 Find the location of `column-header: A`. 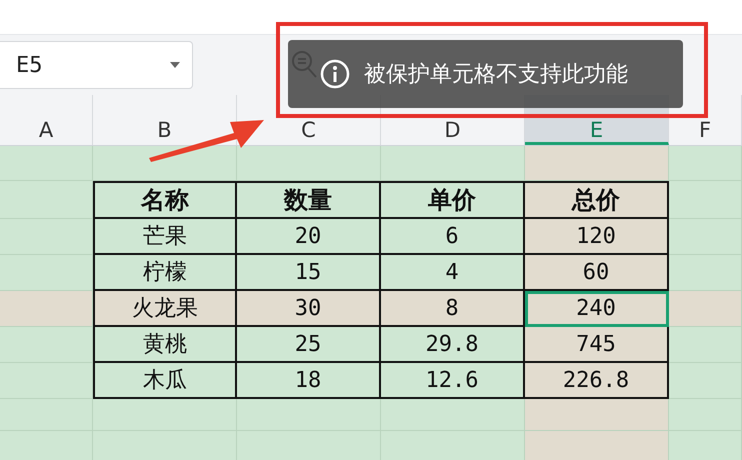

column-header: A is located at coordinates (46, 120).